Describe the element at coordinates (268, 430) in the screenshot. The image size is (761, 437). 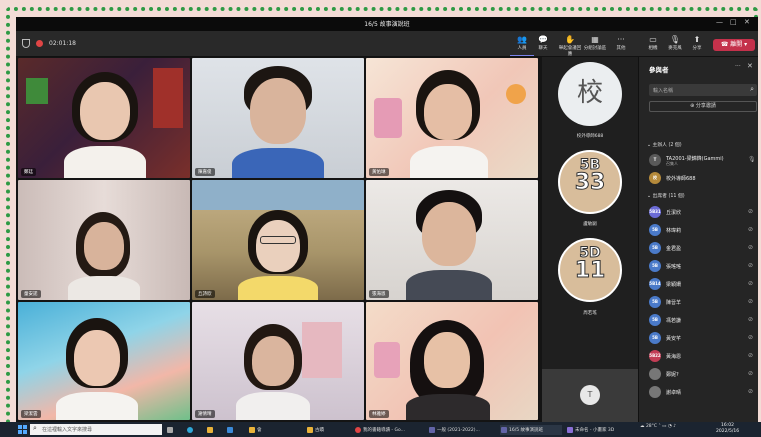
I see `taskbar-app: 會` at that location.